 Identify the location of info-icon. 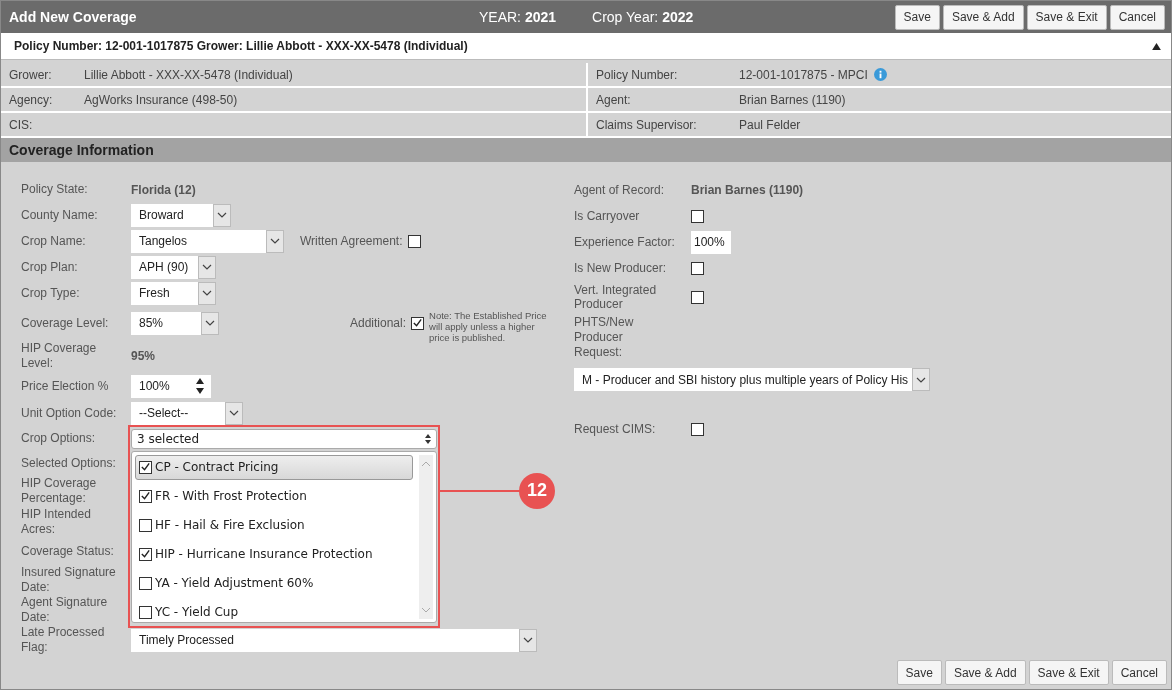
(880, 74).